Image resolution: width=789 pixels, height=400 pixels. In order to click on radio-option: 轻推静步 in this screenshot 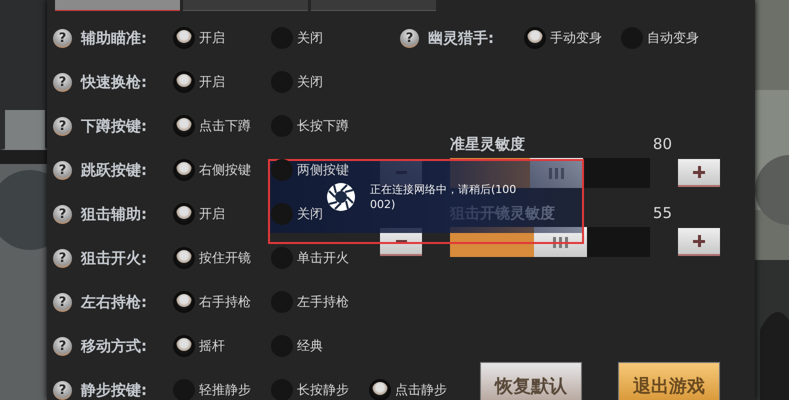, I will do `click(222, 389)`.